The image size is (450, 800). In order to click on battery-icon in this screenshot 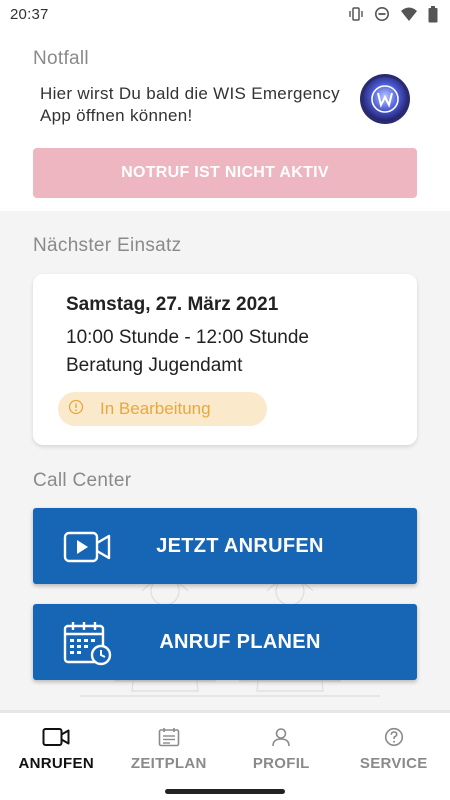, I will do `click(433, 14)`.